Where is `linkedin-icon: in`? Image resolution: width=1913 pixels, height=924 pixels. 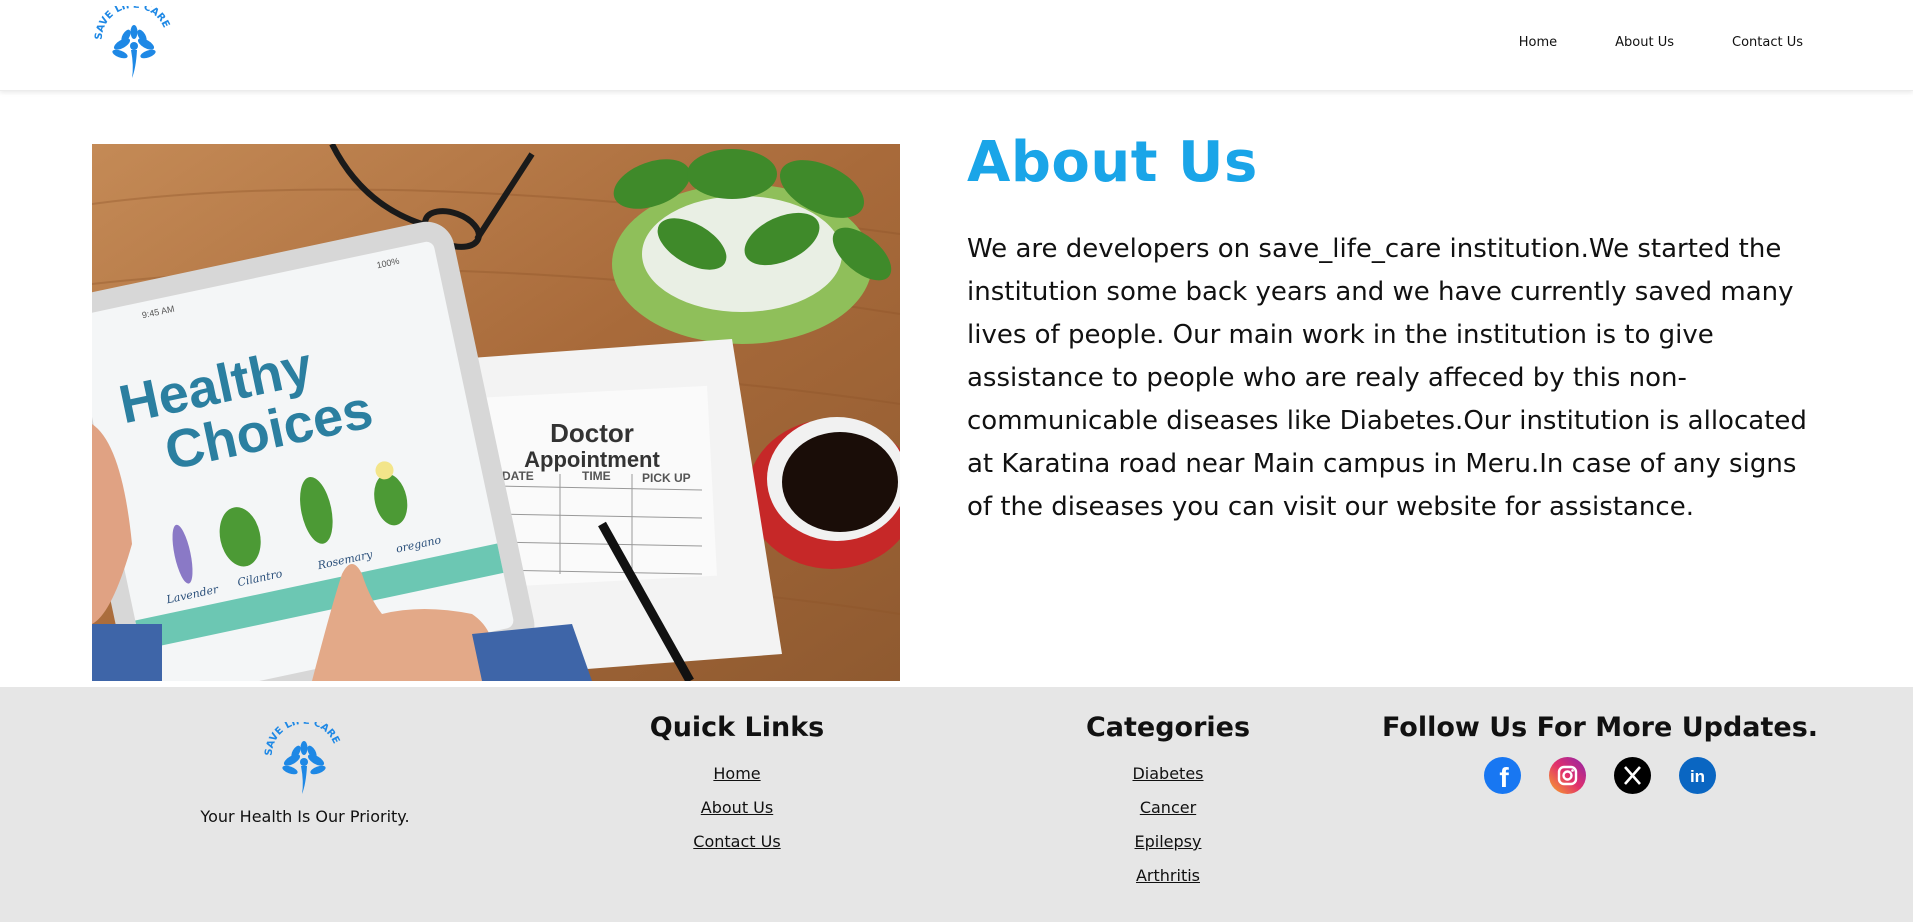
linkedin-icon: in is located at coordinates (1697, 775).